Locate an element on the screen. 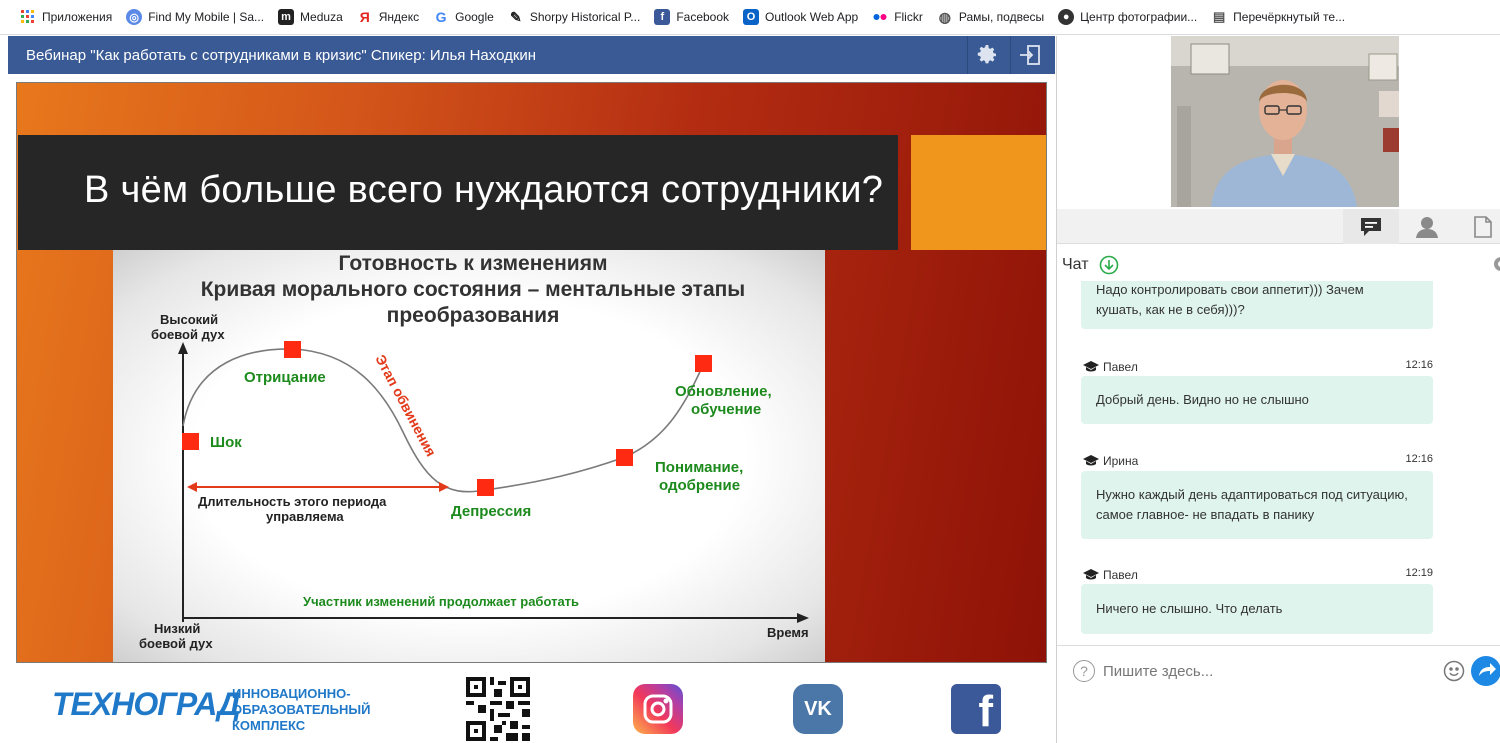 This screenshot has width=1500, height=743. subtitle-line: КОМПЛЕКС is located at coordinates (269, 725).